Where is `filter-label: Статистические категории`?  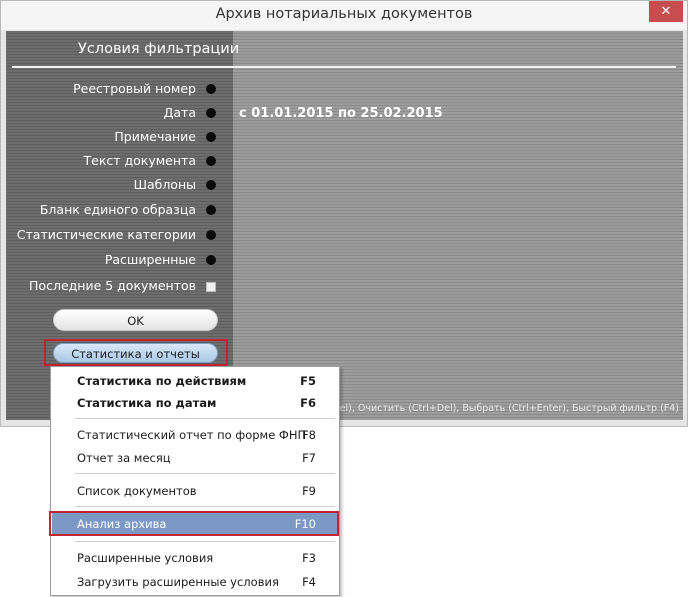 filter-label: Статистические категории is located at coordinates (106, 234).